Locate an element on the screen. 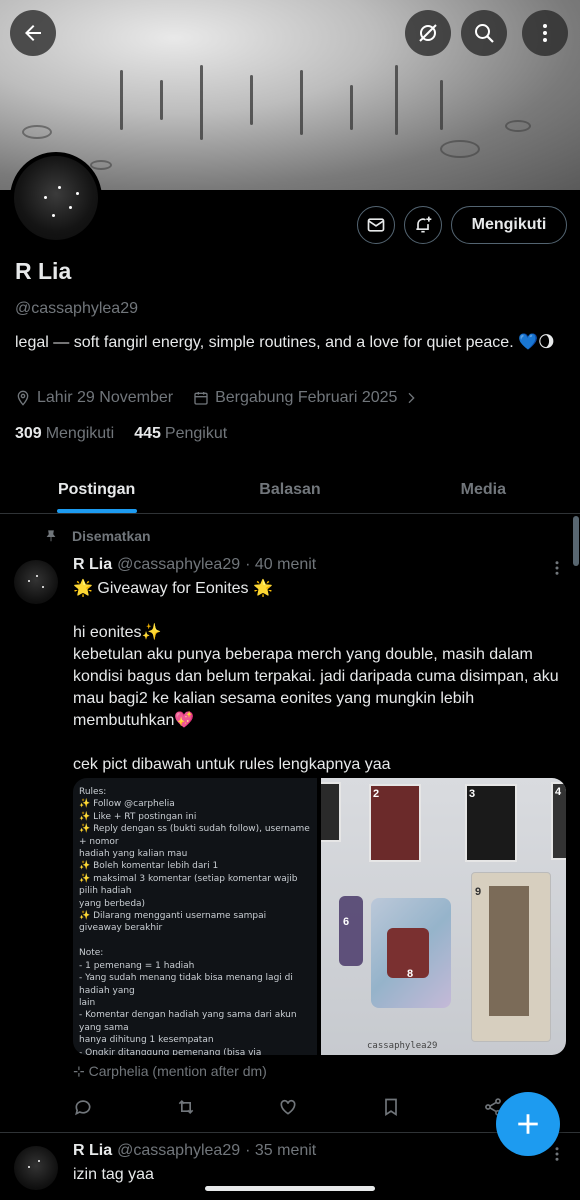  followers-count: 445 is located at coordinates (147, 433).